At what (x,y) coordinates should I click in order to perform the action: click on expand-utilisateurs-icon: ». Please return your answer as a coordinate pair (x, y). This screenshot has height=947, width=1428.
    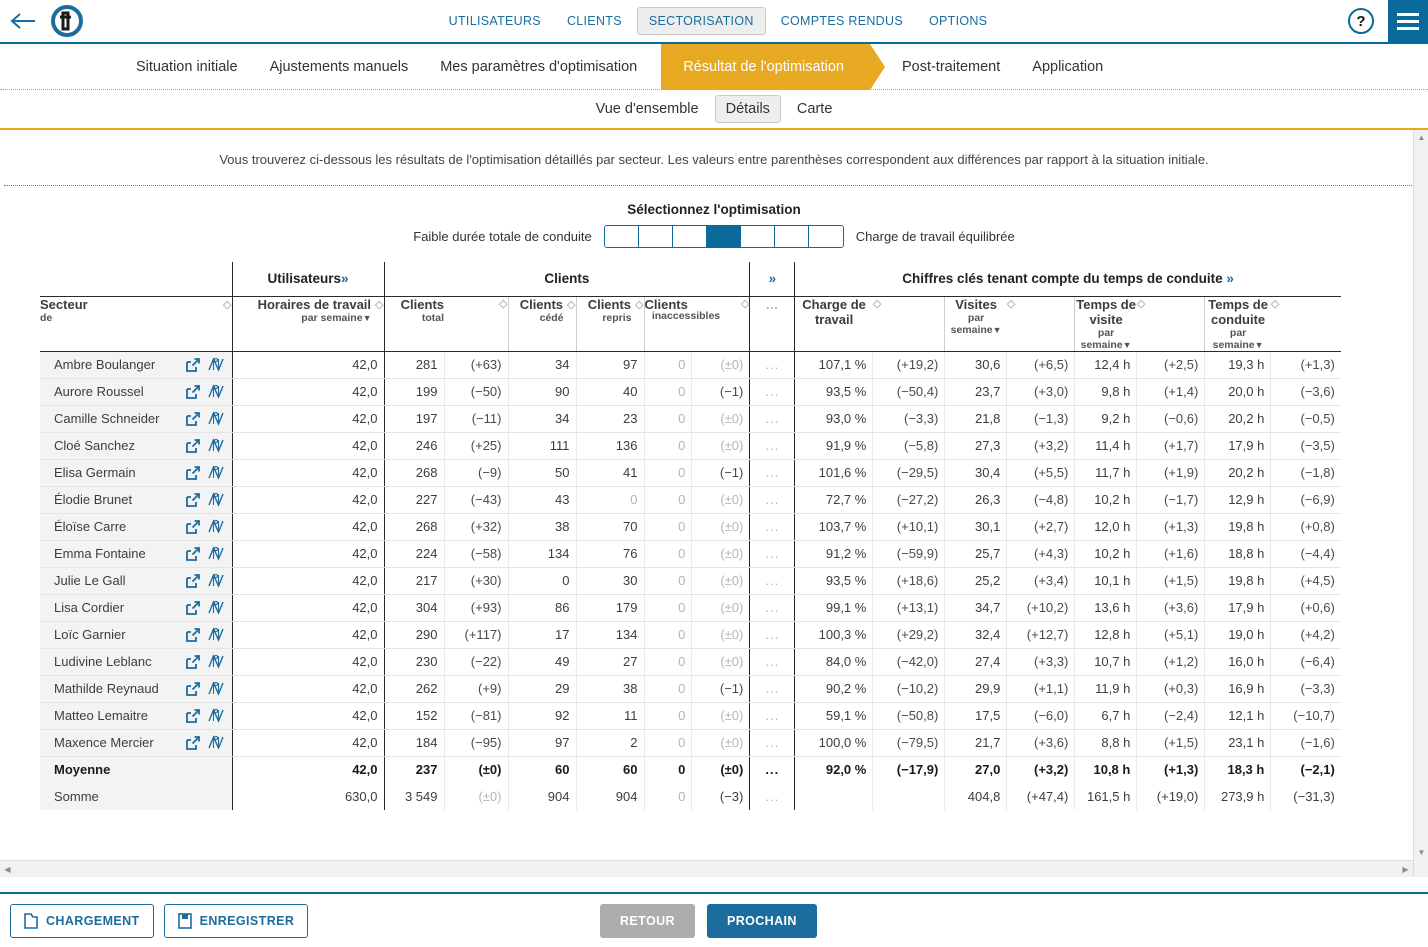
    Looking at the image, I should click on (345, 278).